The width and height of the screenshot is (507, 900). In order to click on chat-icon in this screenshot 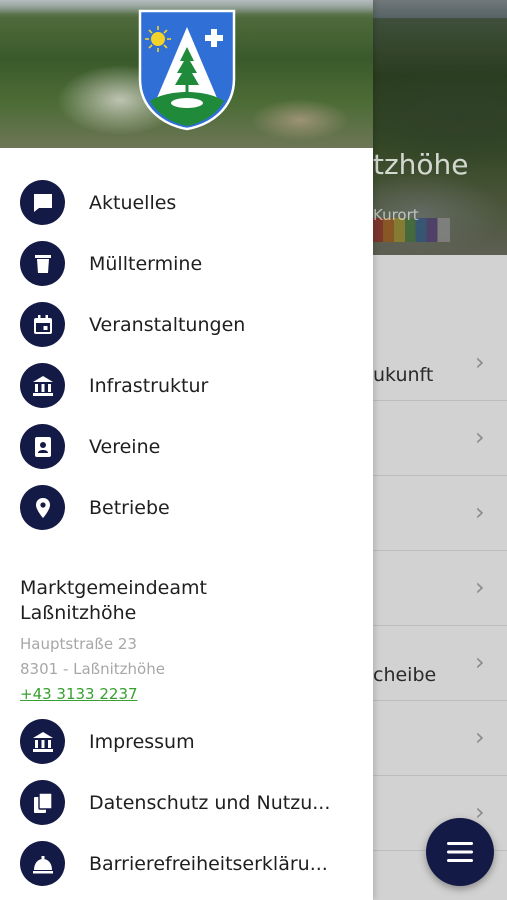, I will do `click(42, 202)`.